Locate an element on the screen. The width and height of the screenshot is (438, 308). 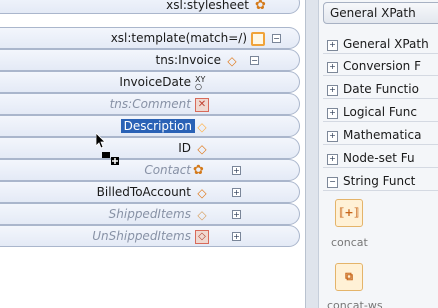
invoice-label: tns:Invoice is located at coordinates (188, 60).